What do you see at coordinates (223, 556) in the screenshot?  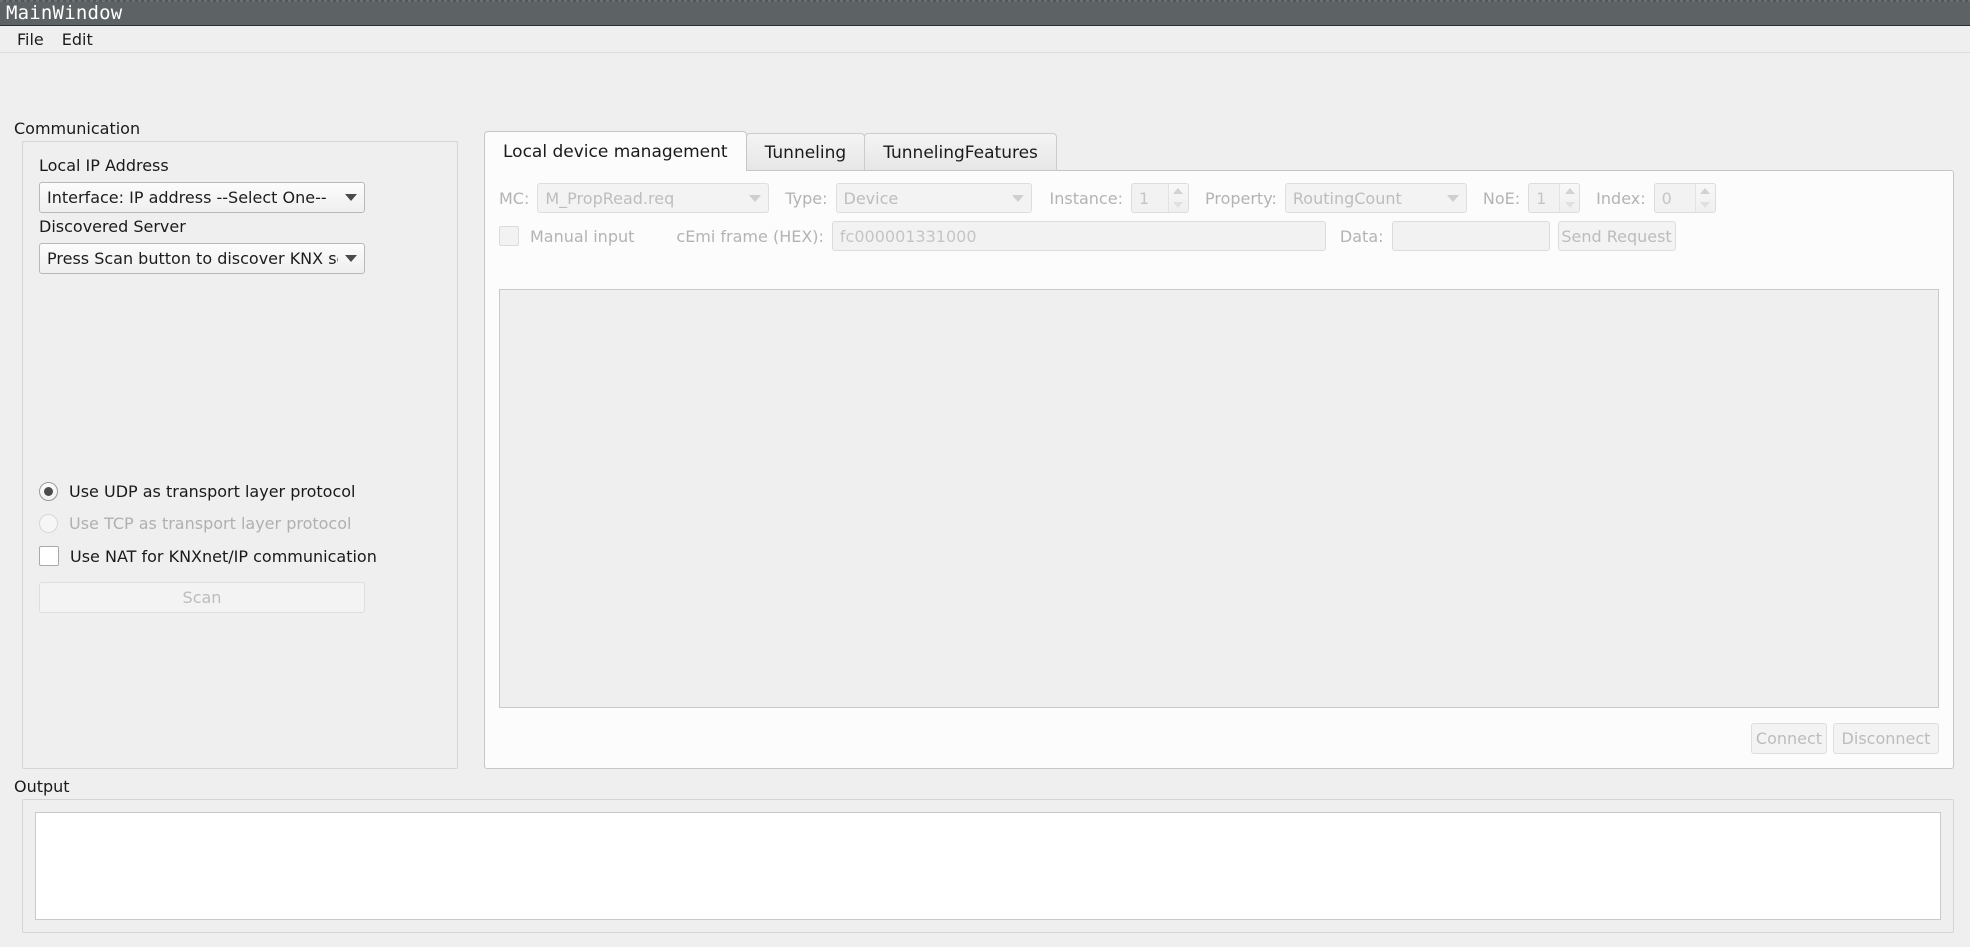 I see `nat-checkbox-label: Use NAT for KNXnet/IP communication` at bounding box center [223, 556].